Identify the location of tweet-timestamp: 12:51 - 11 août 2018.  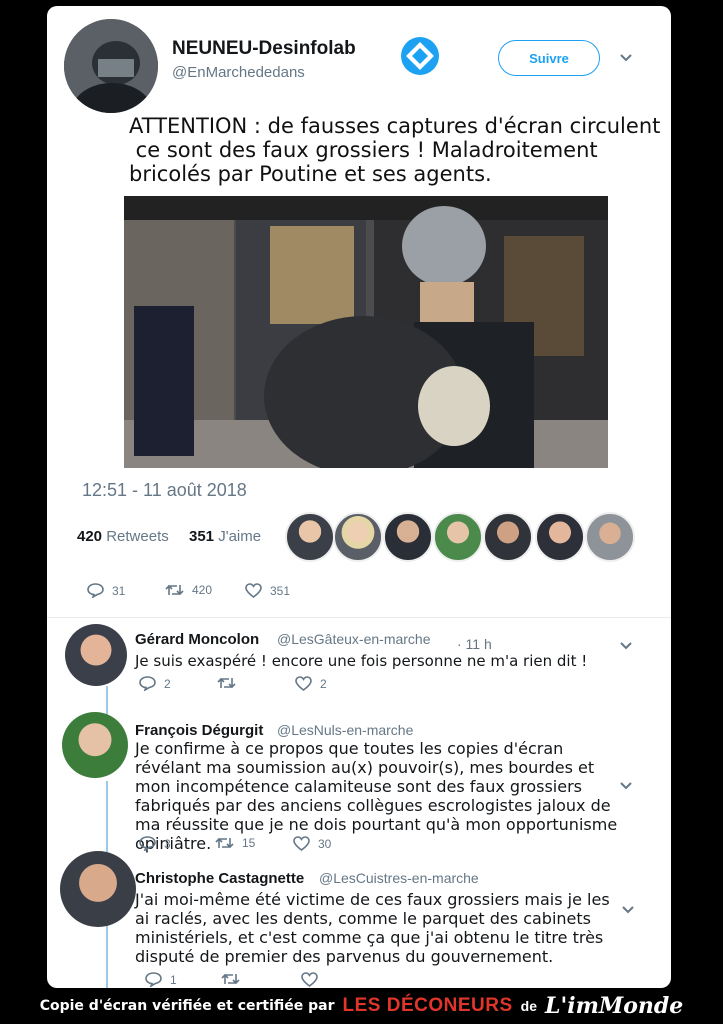
(164, 490).